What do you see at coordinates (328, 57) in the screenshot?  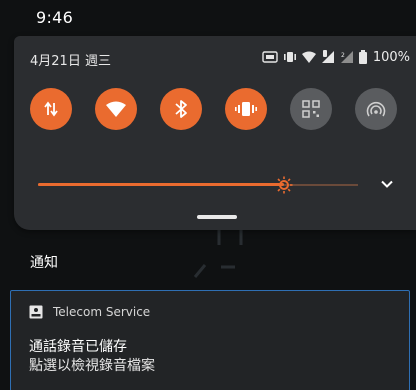 I see `signal-icon` at bounding box center [328, 57].